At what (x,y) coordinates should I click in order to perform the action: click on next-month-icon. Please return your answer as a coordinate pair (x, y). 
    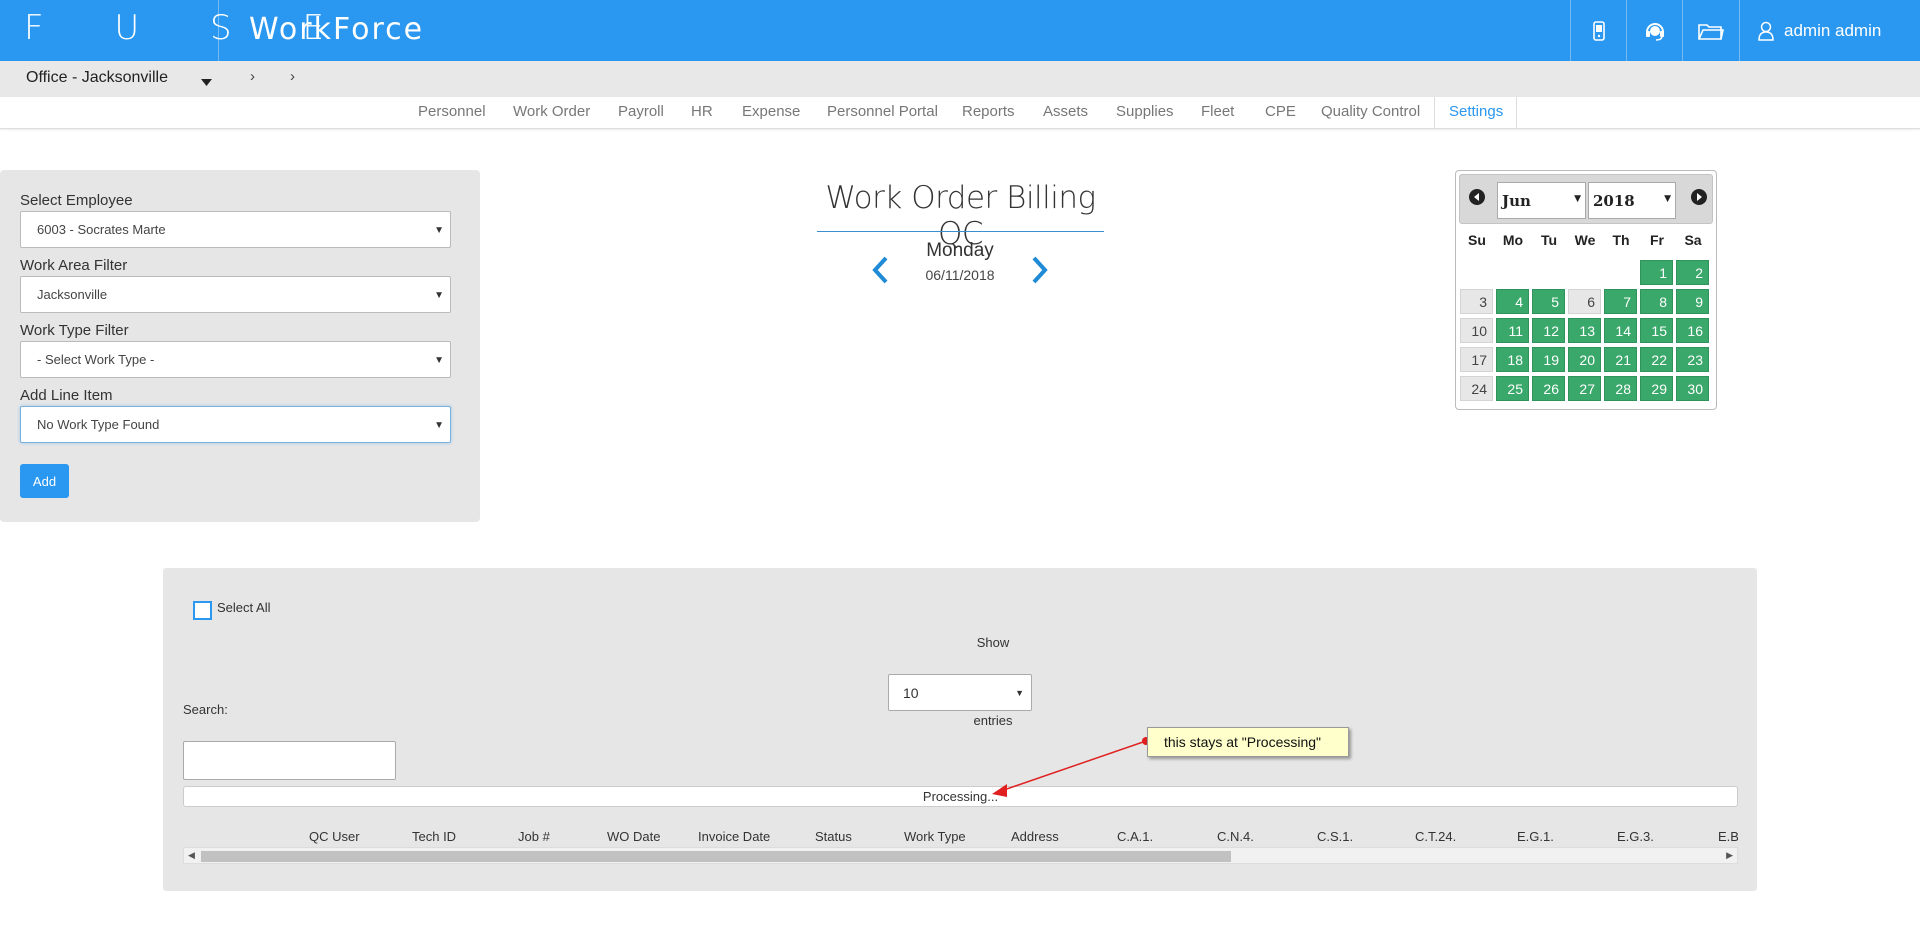
    Looking at the image, I should click on (1699, 197).